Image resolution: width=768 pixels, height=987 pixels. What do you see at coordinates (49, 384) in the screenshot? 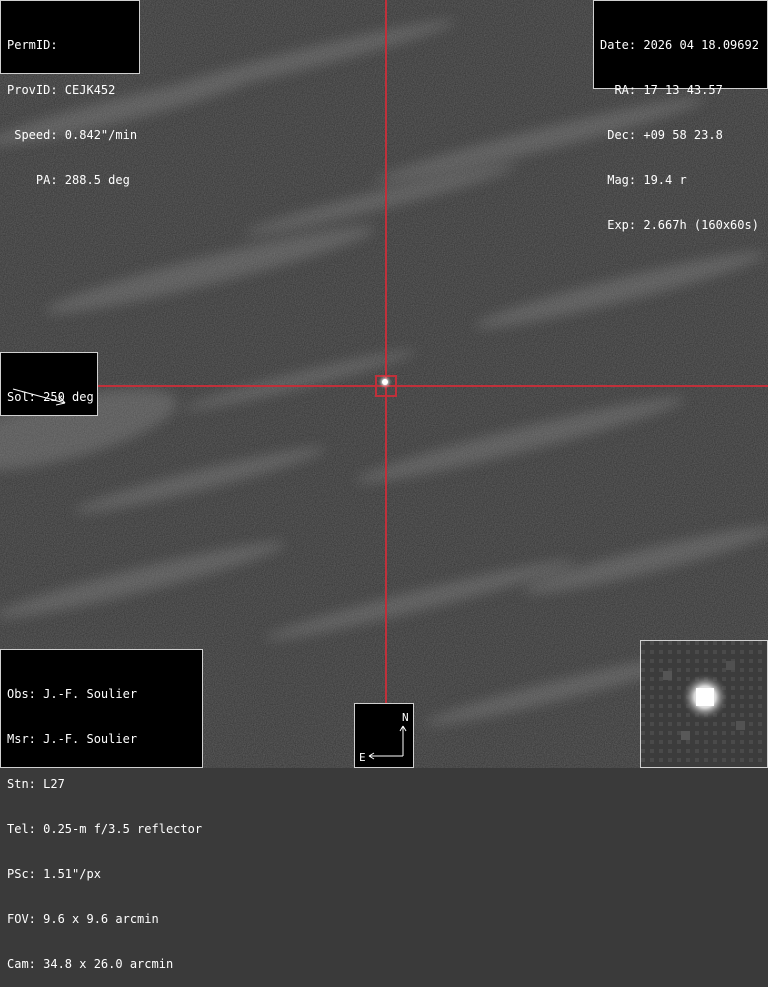
I see `solar-angle-panel: Sol: 250 deg` at bounding box center [49, 384].